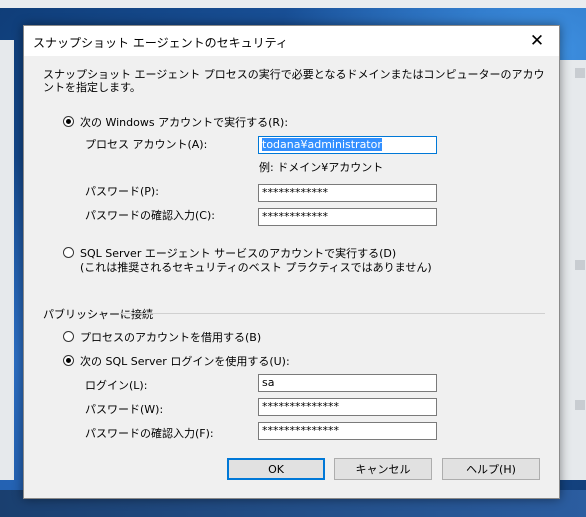  What do you see at coordinates (184, 122) in the screenshot?
I see `windows-account-label: 次の Windows アカウントで実行する(R):` at bounding box center [184, 122].